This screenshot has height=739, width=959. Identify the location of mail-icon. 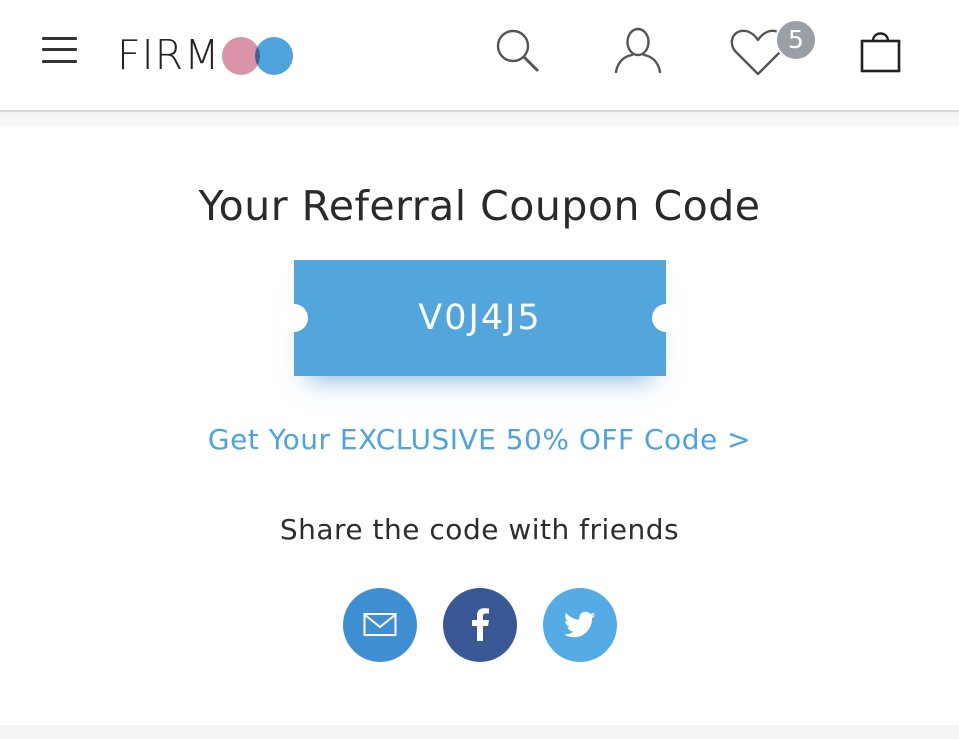
(380, 624).